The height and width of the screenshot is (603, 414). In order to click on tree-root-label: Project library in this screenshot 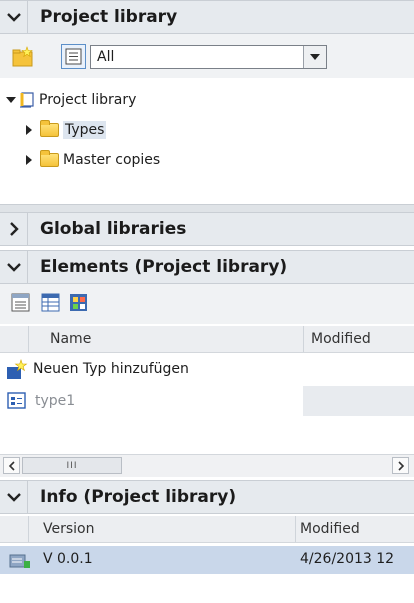, I will do `click(88, 100)`.